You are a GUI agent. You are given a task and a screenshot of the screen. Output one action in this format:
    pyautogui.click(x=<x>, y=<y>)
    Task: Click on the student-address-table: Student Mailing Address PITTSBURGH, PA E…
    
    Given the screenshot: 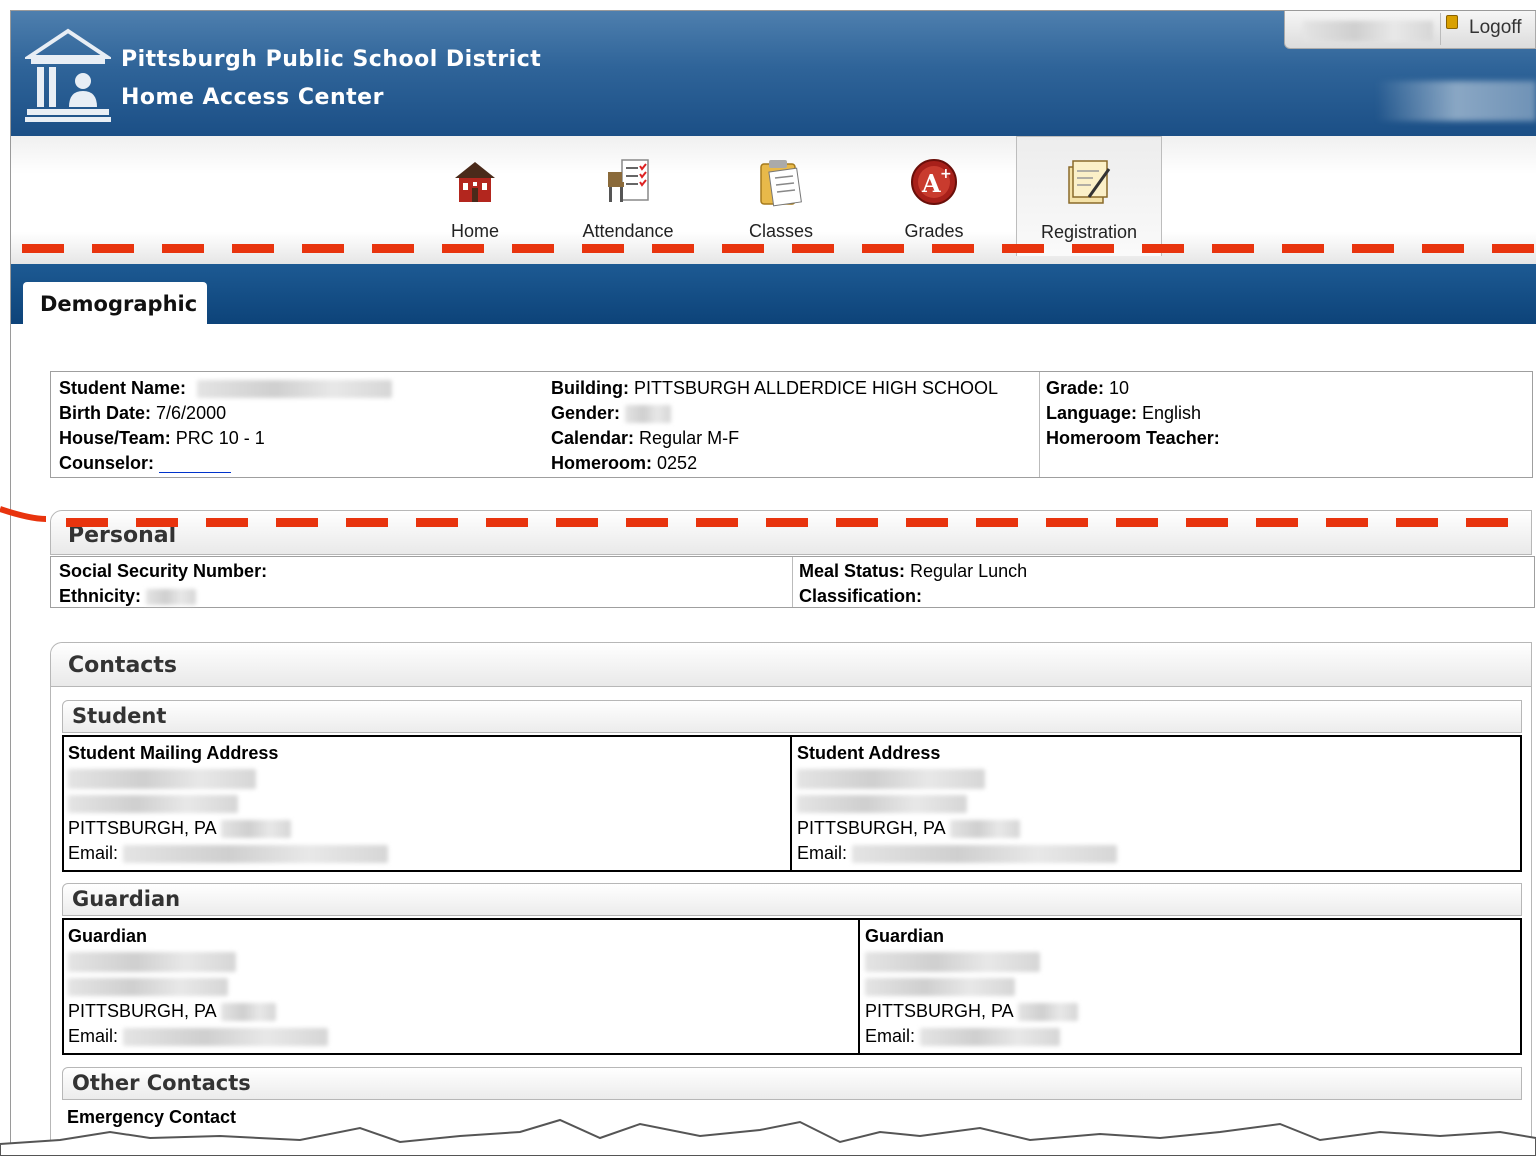 What is the action you would take?
    pyautogui.click(x=792, y=803)
    